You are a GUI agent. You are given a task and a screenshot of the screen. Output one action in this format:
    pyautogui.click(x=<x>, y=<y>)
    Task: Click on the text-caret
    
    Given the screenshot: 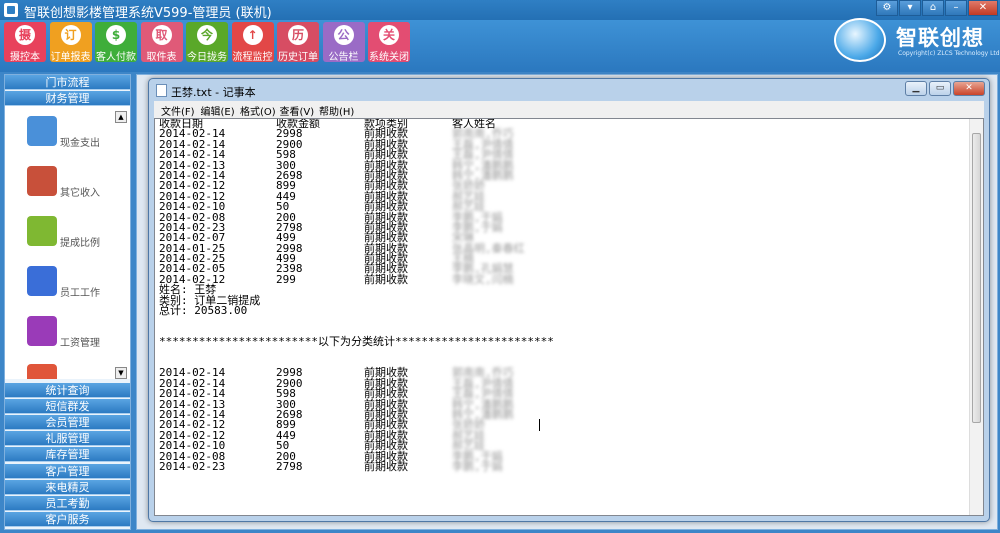 What is the action you would take?
    pyautogui.click(x=539, y=425)
    